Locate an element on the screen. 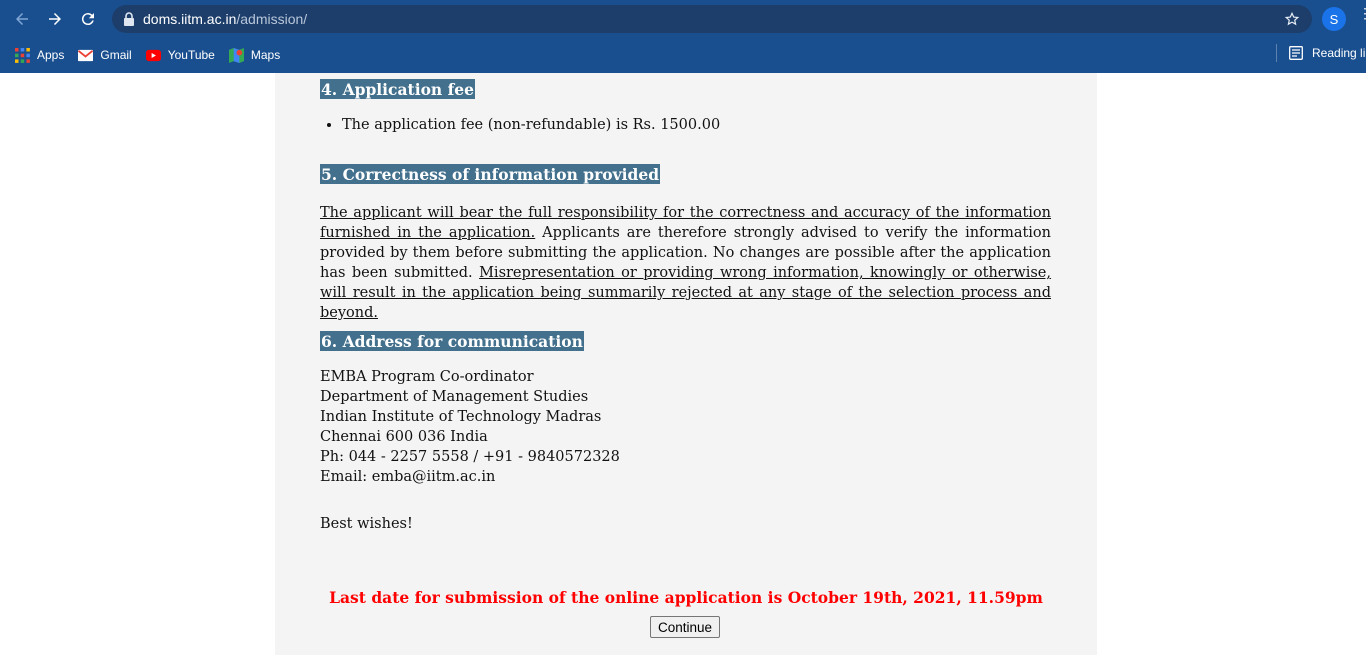 The image size is (1366, 655). reload-icon is located at coordinates (87, 18).